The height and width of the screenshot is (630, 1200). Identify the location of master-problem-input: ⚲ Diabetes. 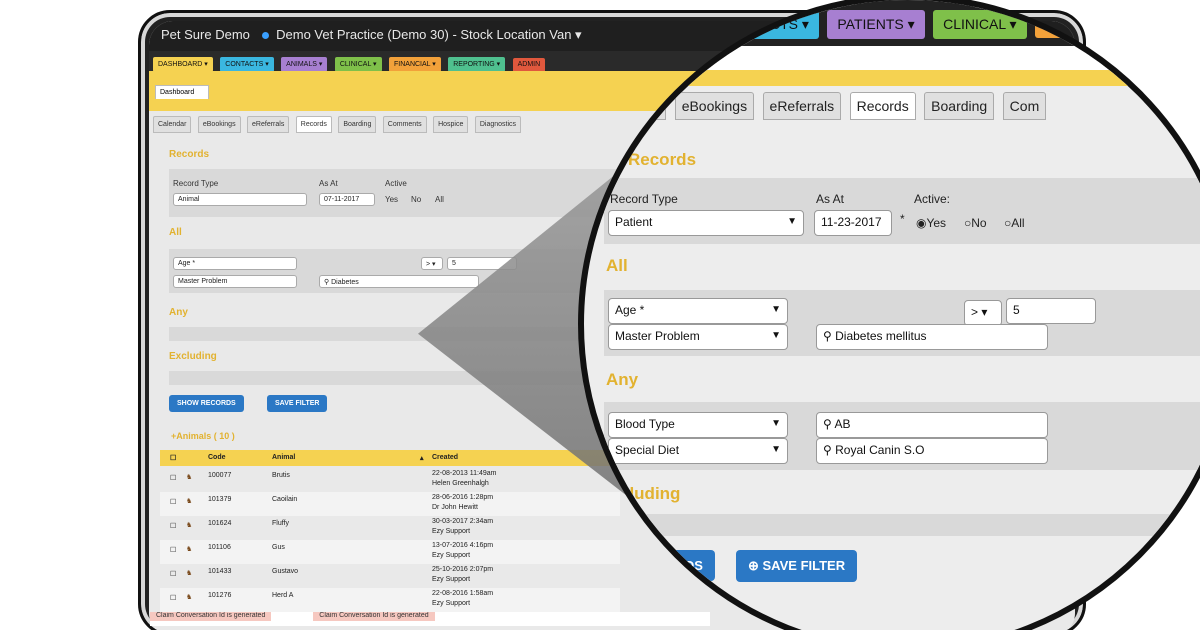
(399, 281).